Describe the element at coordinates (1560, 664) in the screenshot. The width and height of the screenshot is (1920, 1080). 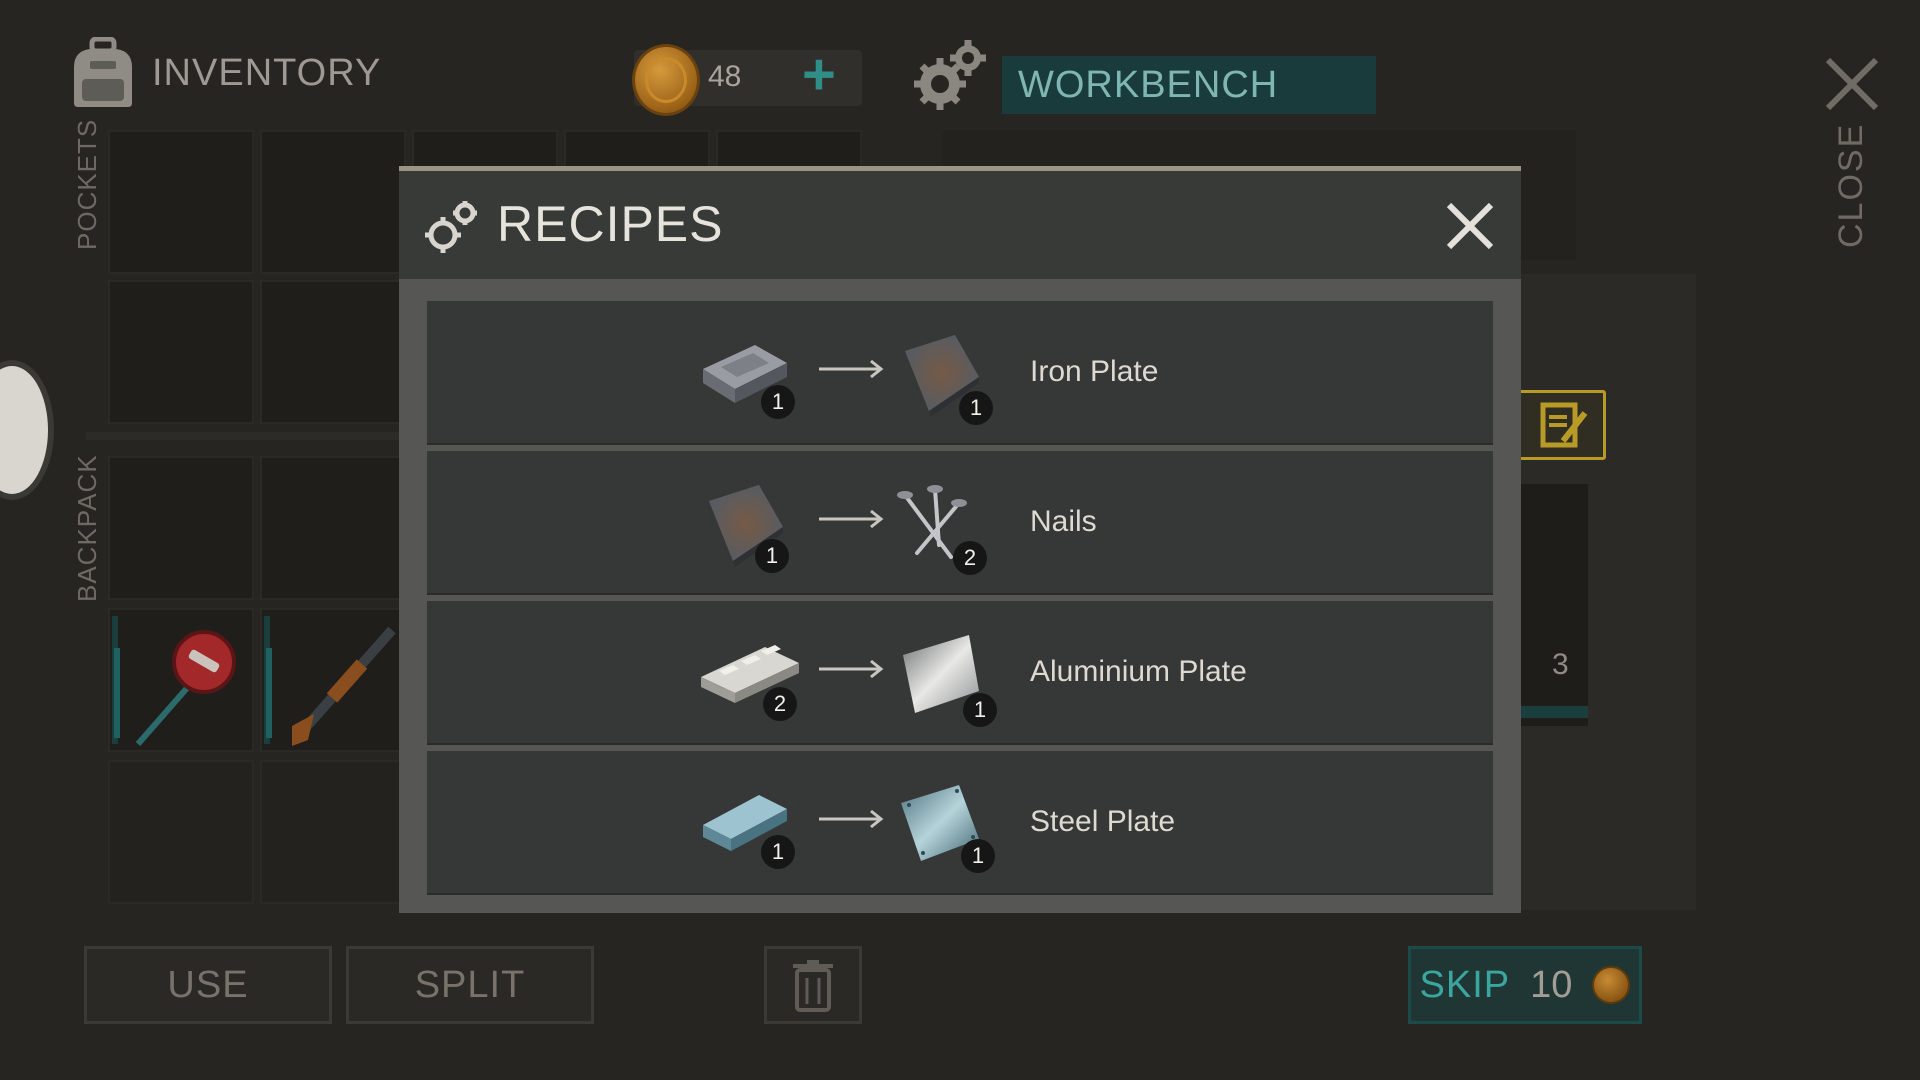
I see `item-count: 3` at that location.